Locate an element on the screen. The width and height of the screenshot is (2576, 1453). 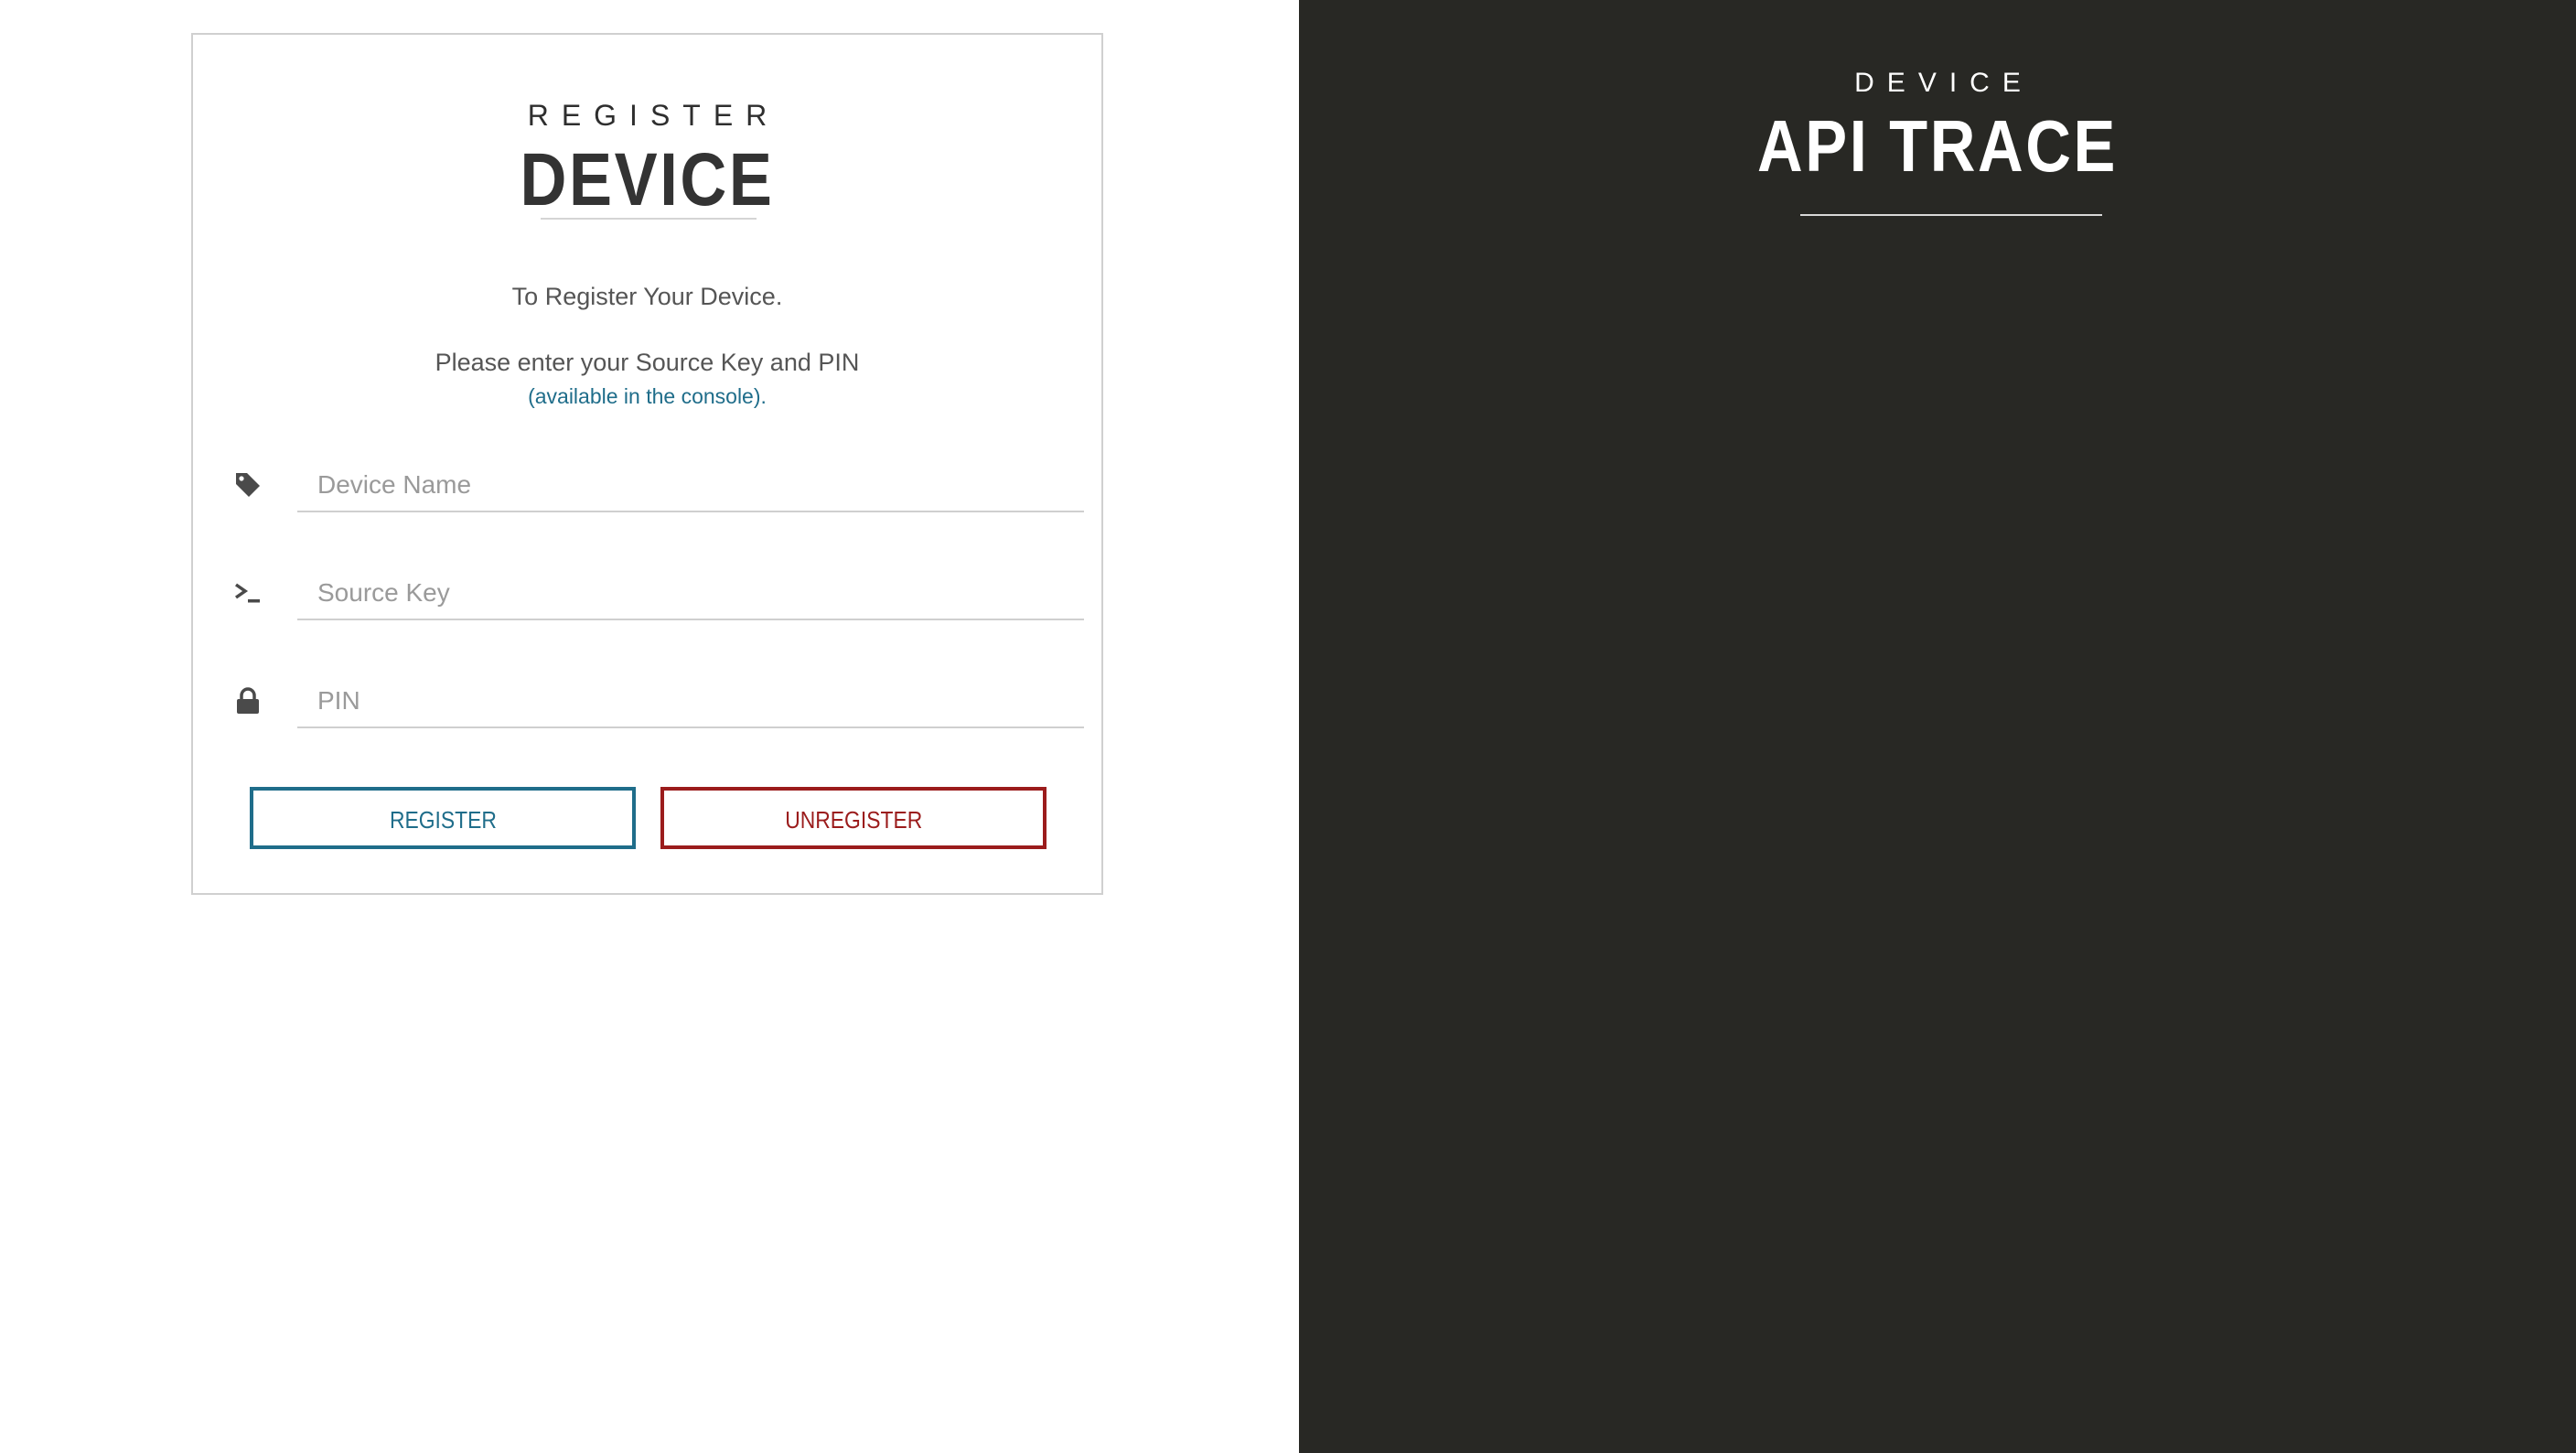
pin-input is located at coordinates (691, 701).